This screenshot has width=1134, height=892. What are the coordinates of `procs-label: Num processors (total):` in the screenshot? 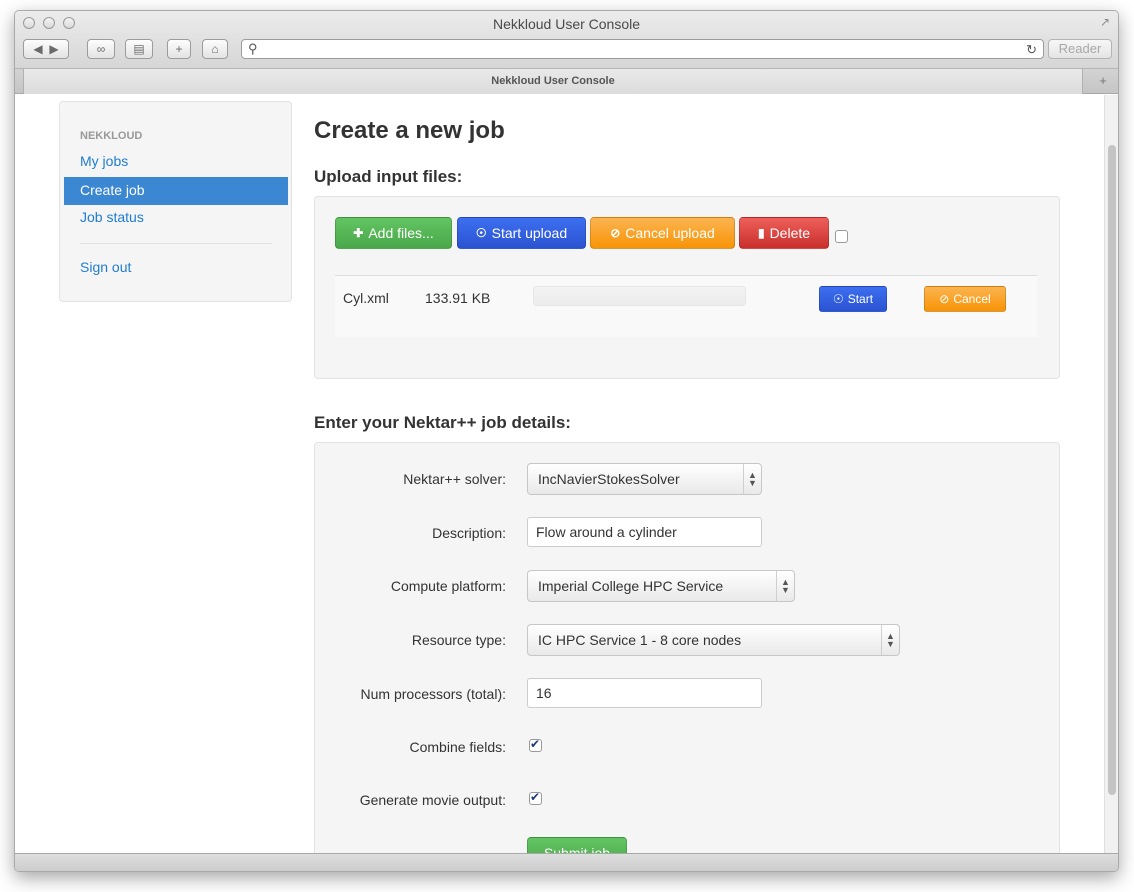 It's located at (433, 694).